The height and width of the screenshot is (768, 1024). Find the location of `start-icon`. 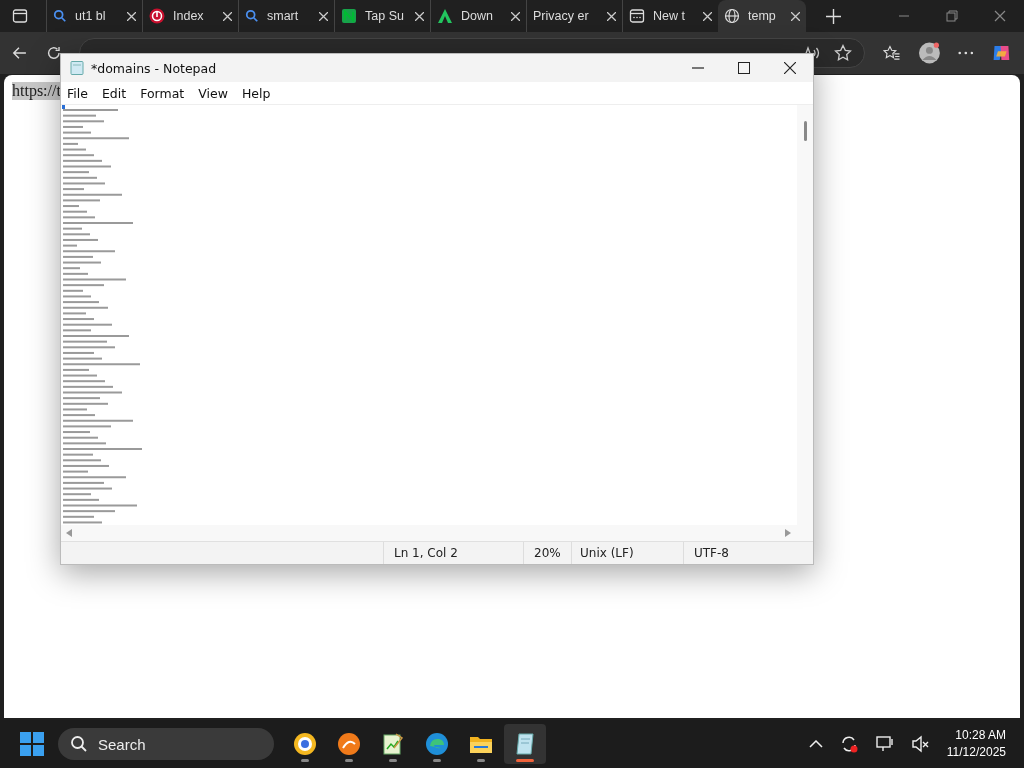

start-icon is located at coordinates (32, 744).